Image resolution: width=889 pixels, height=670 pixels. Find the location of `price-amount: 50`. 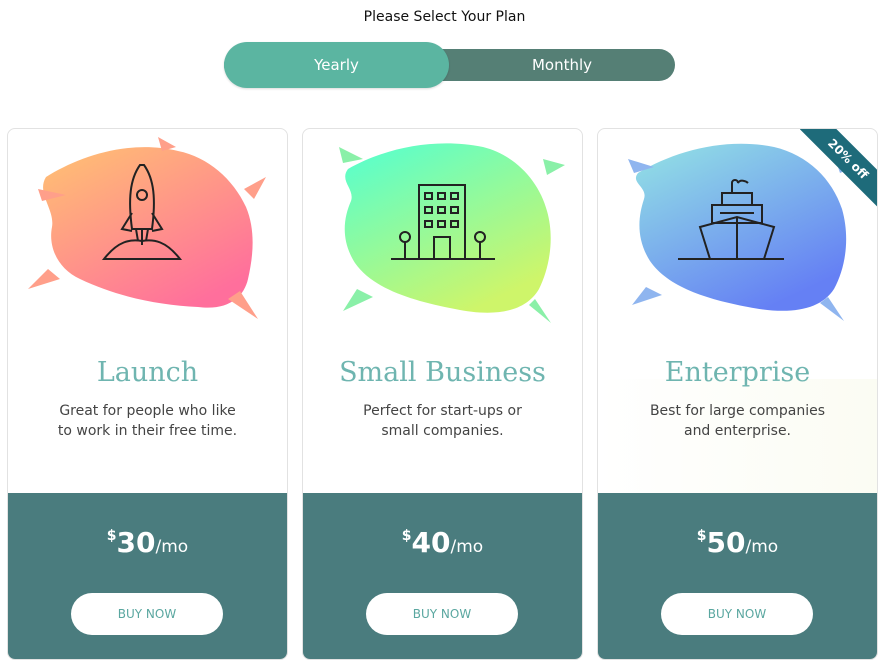

price-amount: 50 is located at coordinates (726, 542).